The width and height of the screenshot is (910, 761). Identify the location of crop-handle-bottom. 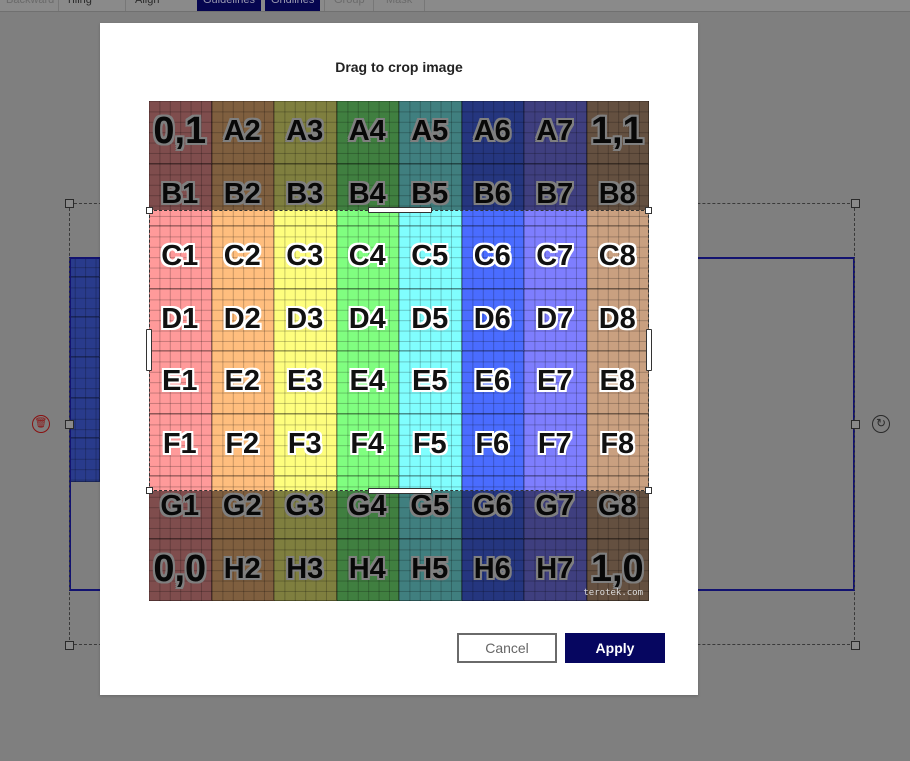
(400, 491).